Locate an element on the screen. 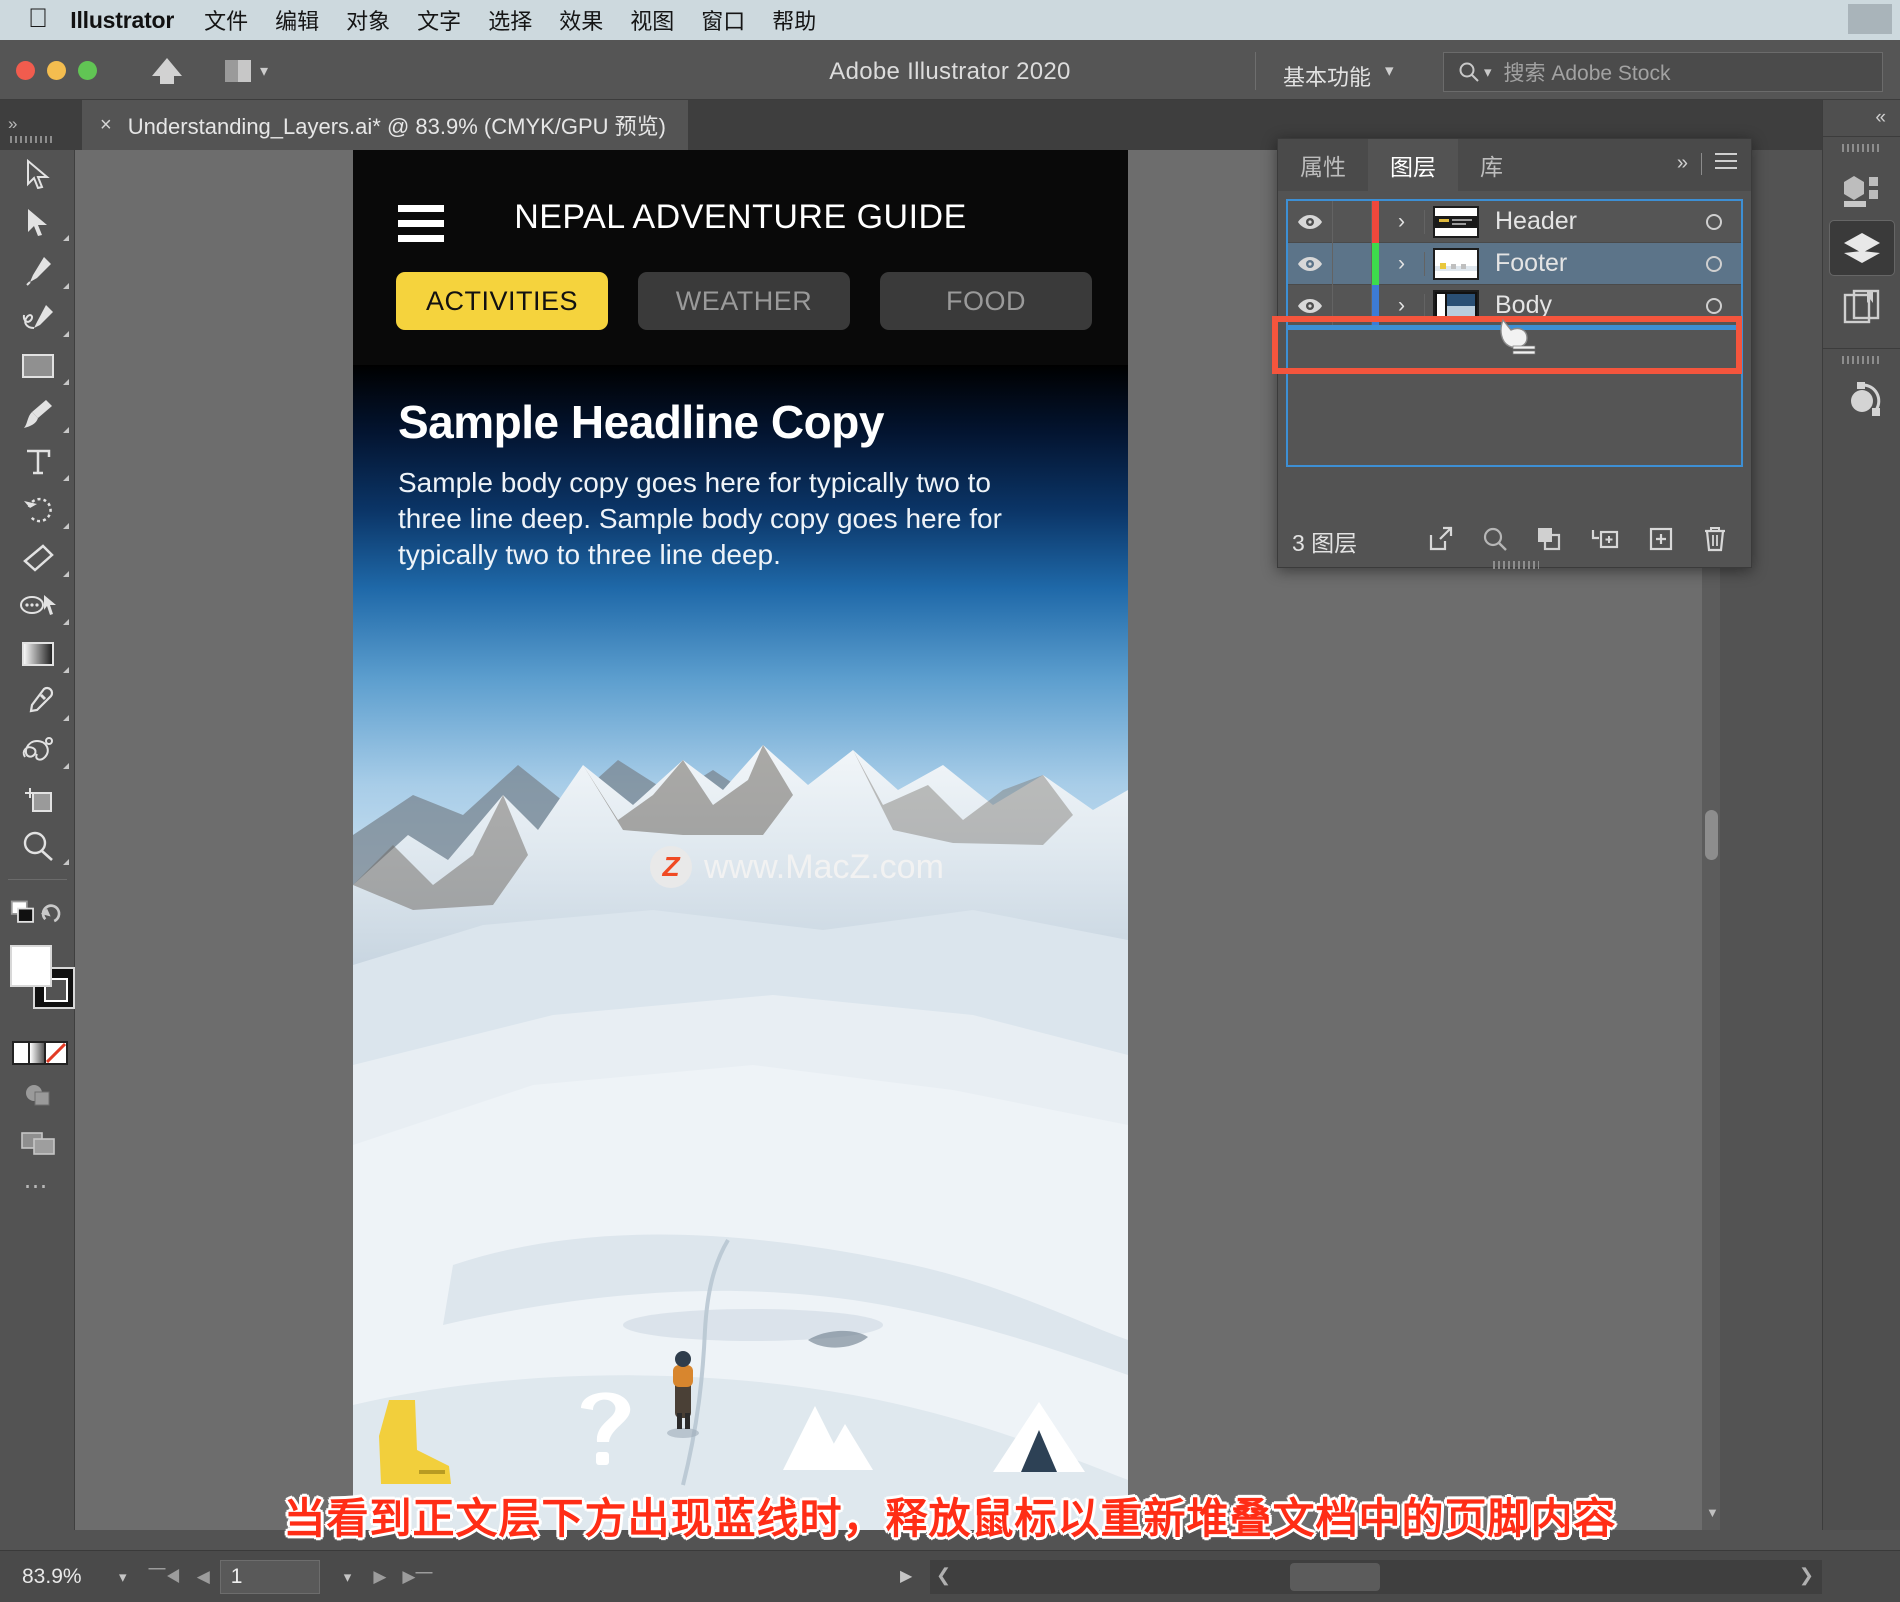  curvature-tool is located at coordinates (37, 318).